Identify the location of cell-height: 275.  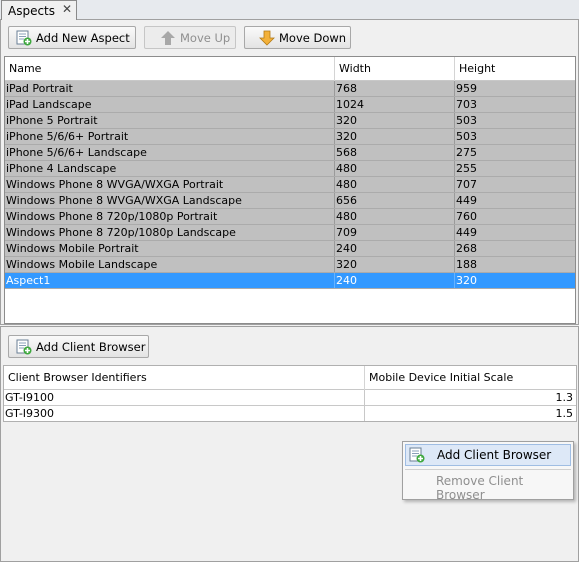
(466, 152).